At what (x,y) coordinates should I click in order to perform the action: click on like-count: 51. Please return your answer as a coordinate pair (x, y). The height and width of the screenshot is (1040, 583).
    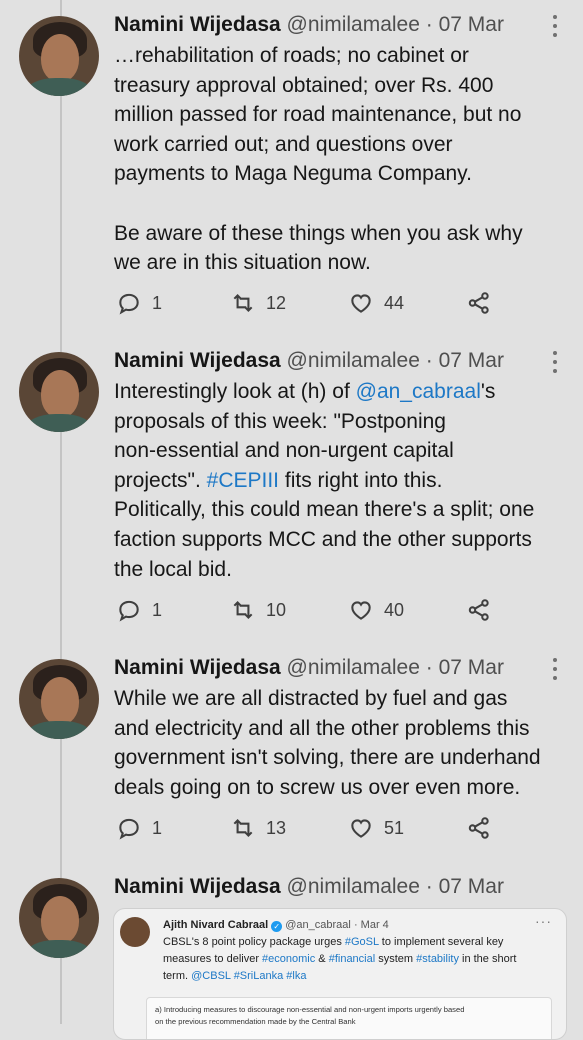
    Looking at the image, I should click on (394, 827).